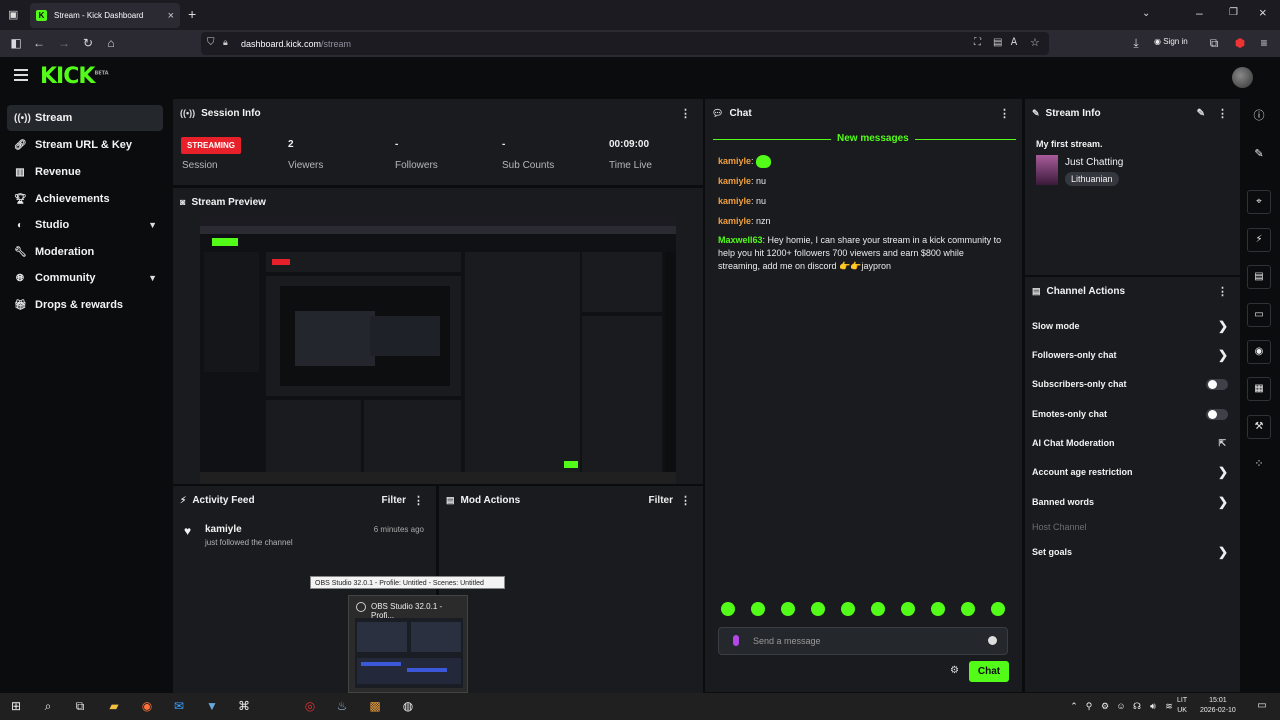  What do you see at coordinates (1217, 414) in the screenshot?
I see `emotes-only-toggle` at bounding box center [1217, 414].